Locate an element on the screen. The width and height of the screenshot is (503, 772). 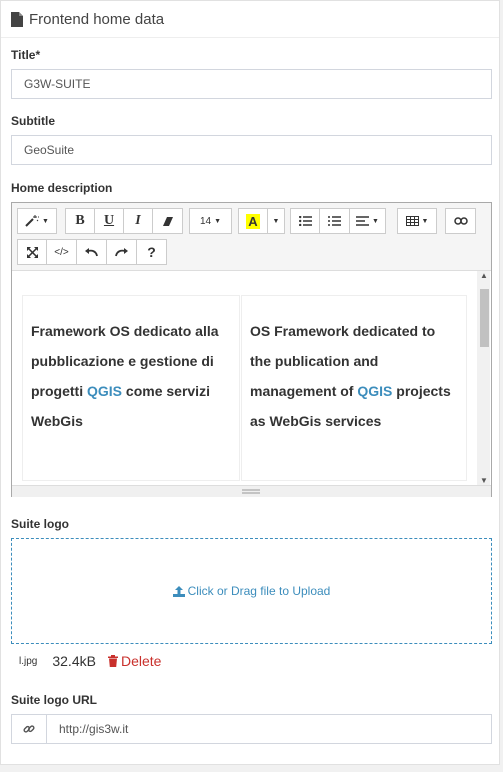
expand-icon is located at coordinates (32, 252).